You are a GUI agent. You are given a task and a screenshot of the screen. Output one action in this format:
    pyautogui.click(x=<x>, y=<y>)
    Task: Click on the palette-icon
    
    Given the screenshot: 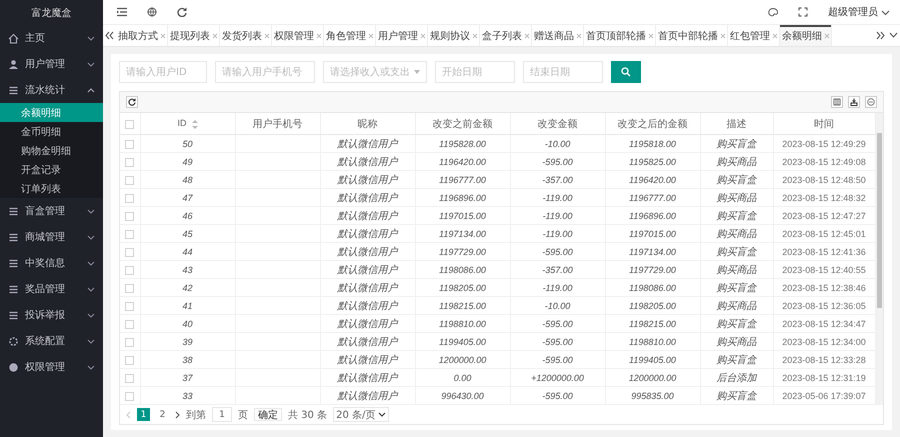 What is the action you would take?
    pyautogui.click(x=773, y=12)
    